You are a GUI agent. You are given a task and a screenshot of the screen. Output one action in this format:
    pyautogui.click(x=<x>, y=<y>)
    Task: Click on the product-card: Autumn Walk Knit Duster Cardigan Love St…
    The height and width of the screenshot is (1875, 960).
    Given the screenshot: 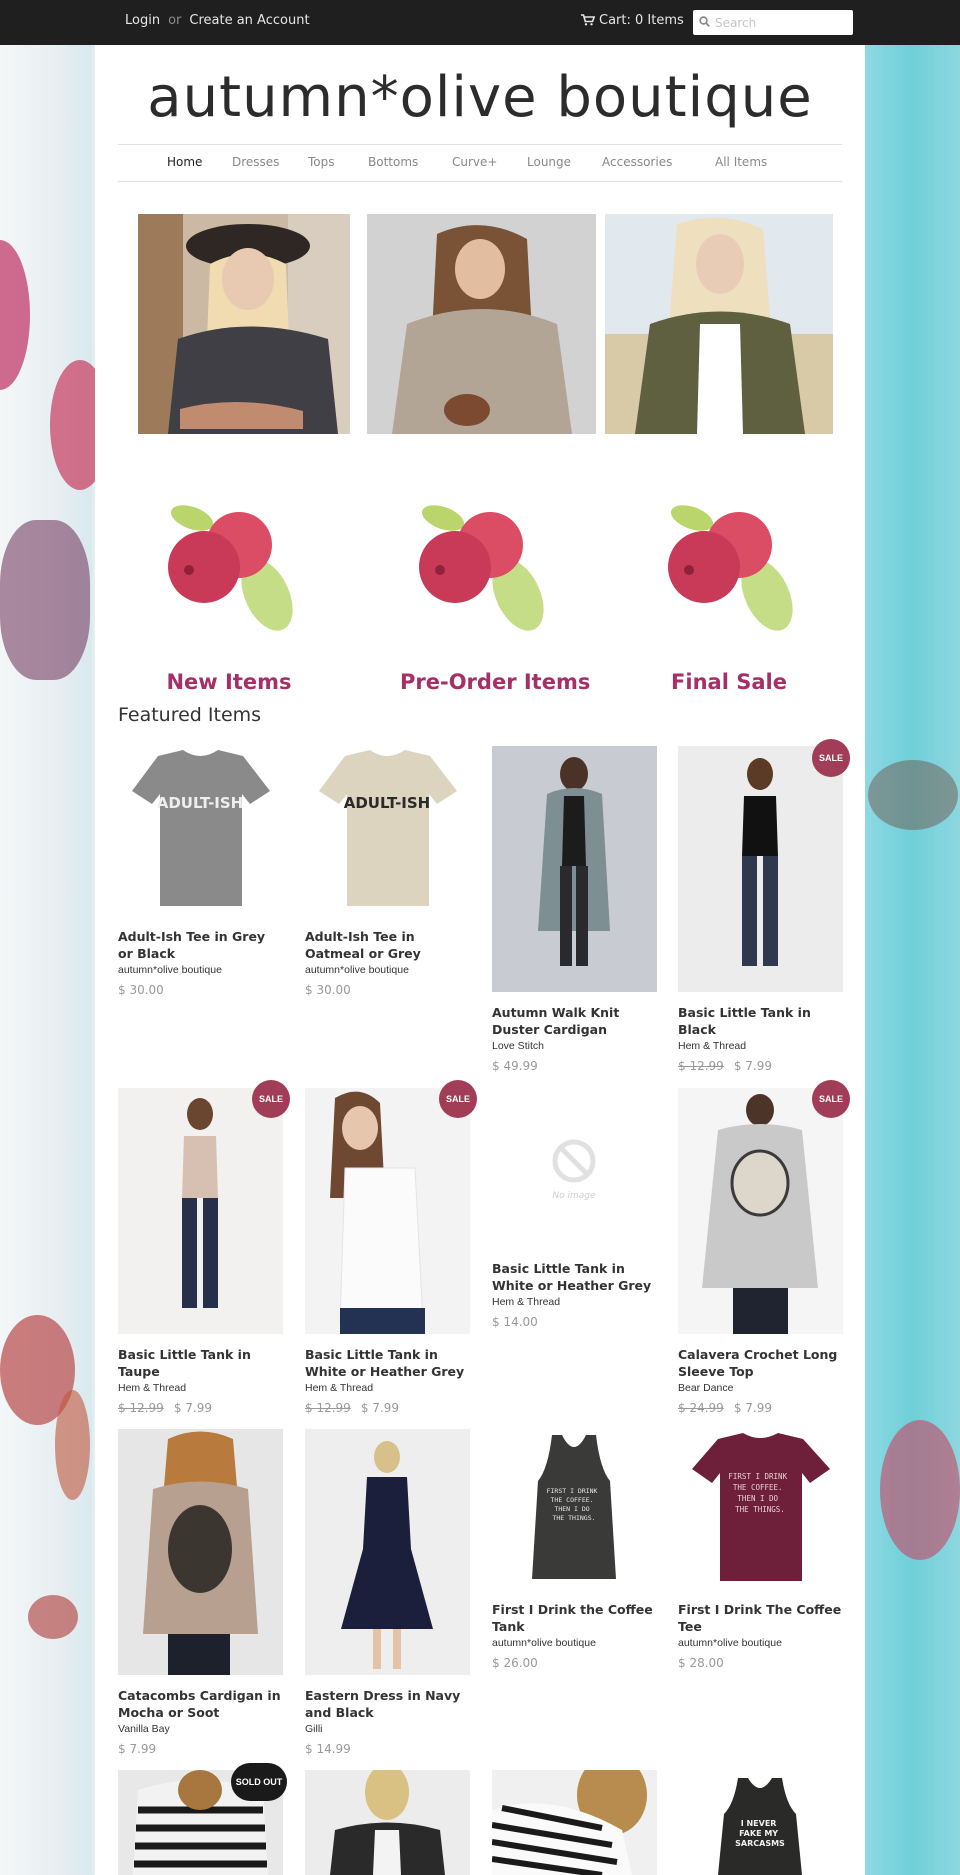 What is the action you would take?
    pyautogui.click(x=574, y=909)
    